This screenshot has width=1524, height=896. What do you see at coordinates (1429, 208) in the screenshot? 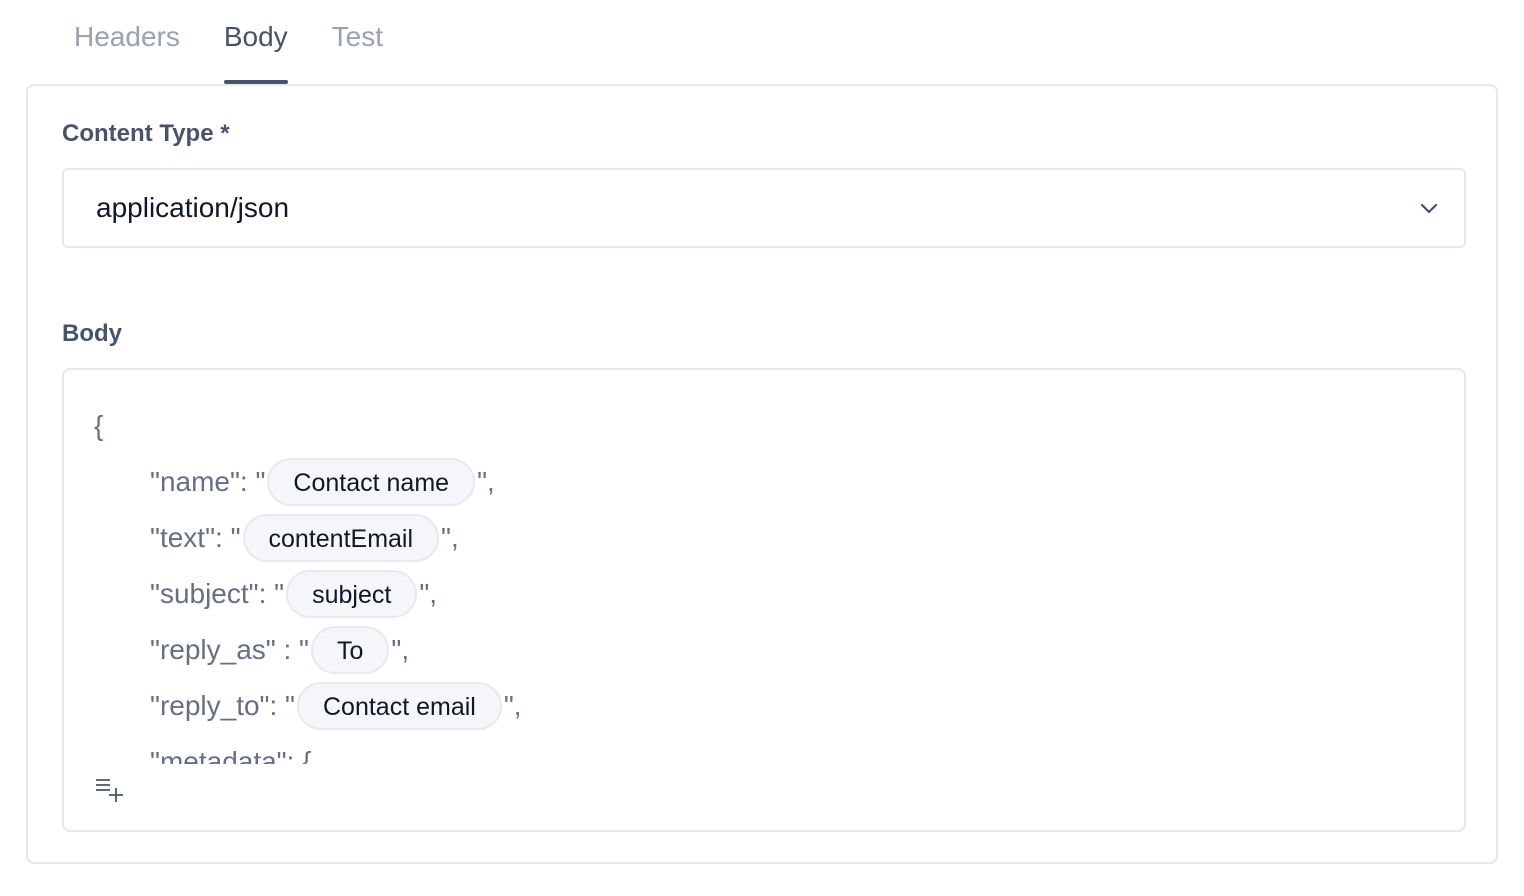
I see `chevron-down-icon` at bounding box center [1429, 208].